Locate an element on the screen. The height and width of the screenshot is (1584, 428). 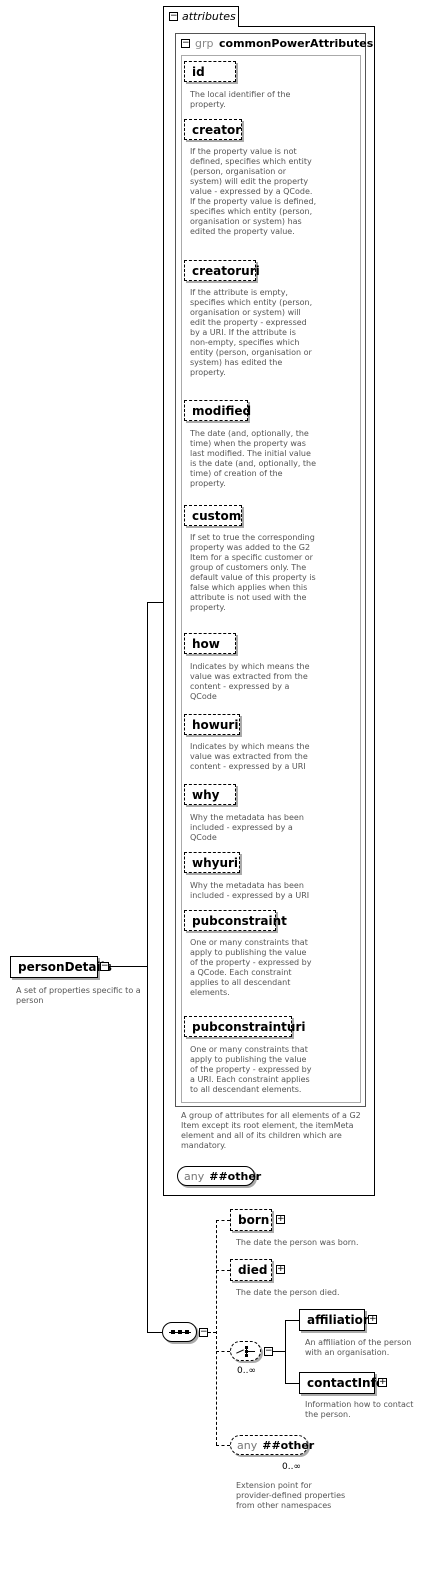
born-desc: The date the person was born. is located at coordinates (297, 1242).